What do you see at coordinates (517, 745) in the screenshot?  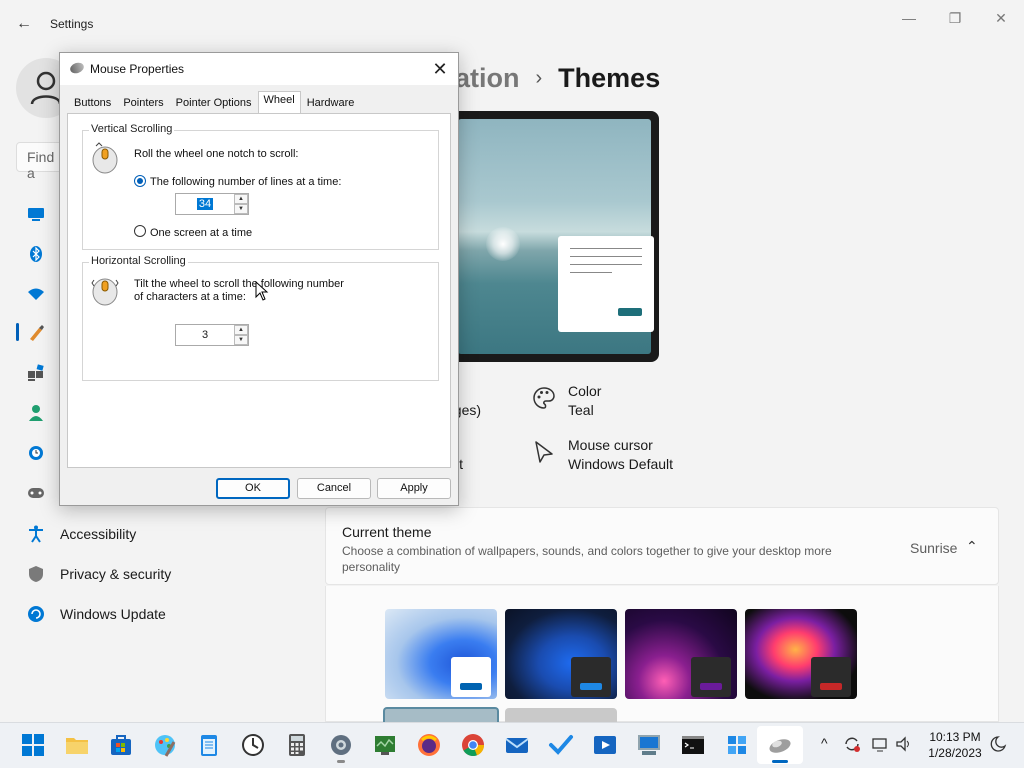 I see `mail-icon` at bounding box center [517, 745].